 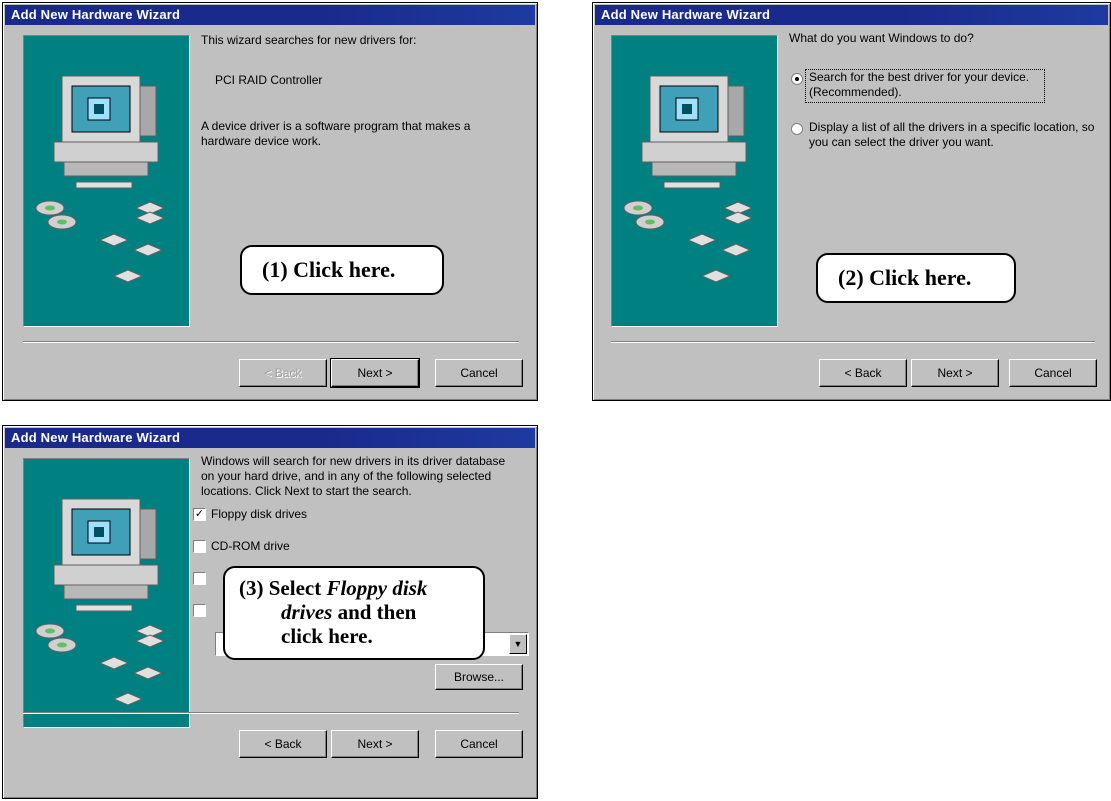 I want to click on radio-search-best-driver, so click(x=797, y=79).